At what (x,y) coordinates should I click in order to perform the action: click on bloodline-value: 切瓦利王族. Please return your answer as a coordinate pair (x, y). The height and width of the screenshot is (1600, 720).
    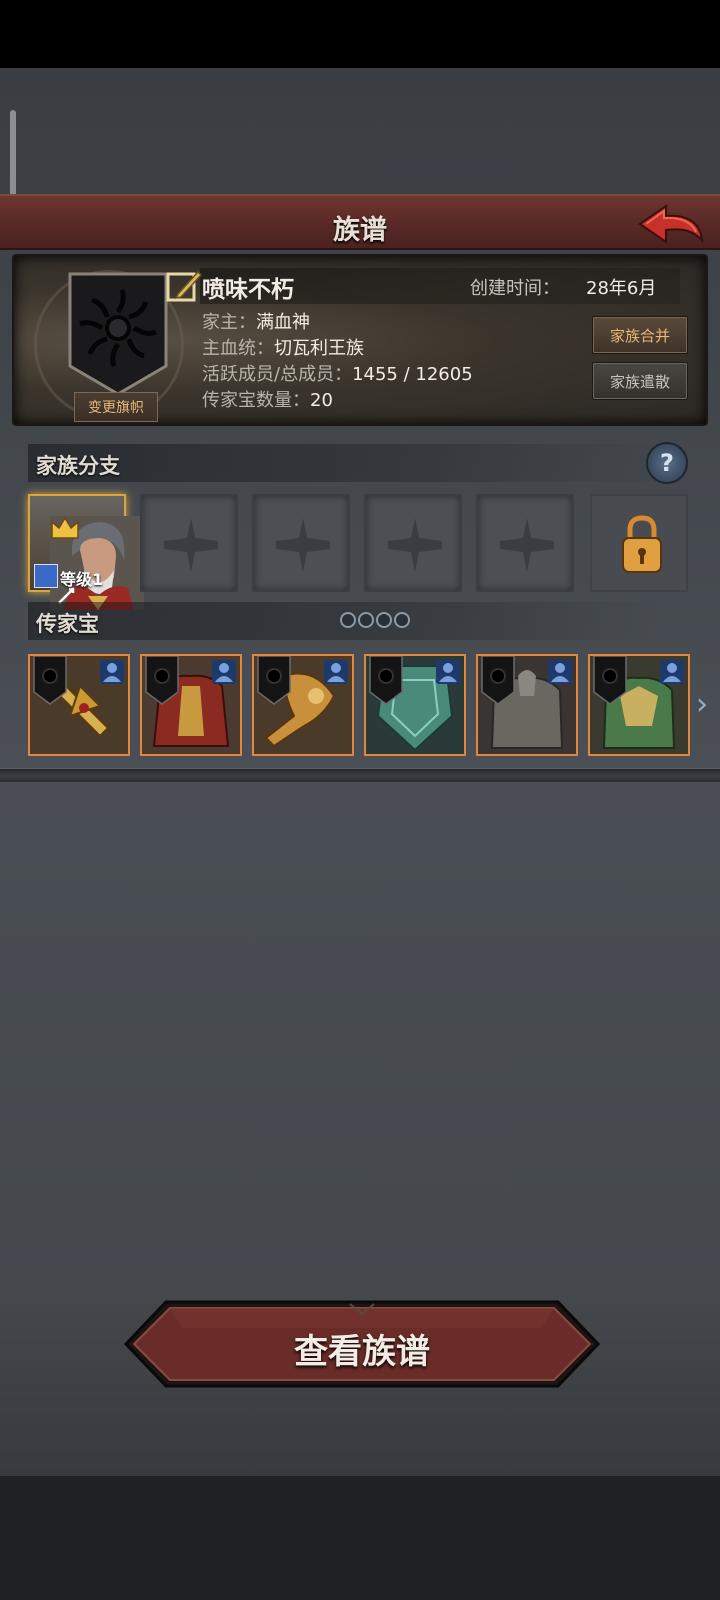
    Looking at the image, I should click on (319, 348).